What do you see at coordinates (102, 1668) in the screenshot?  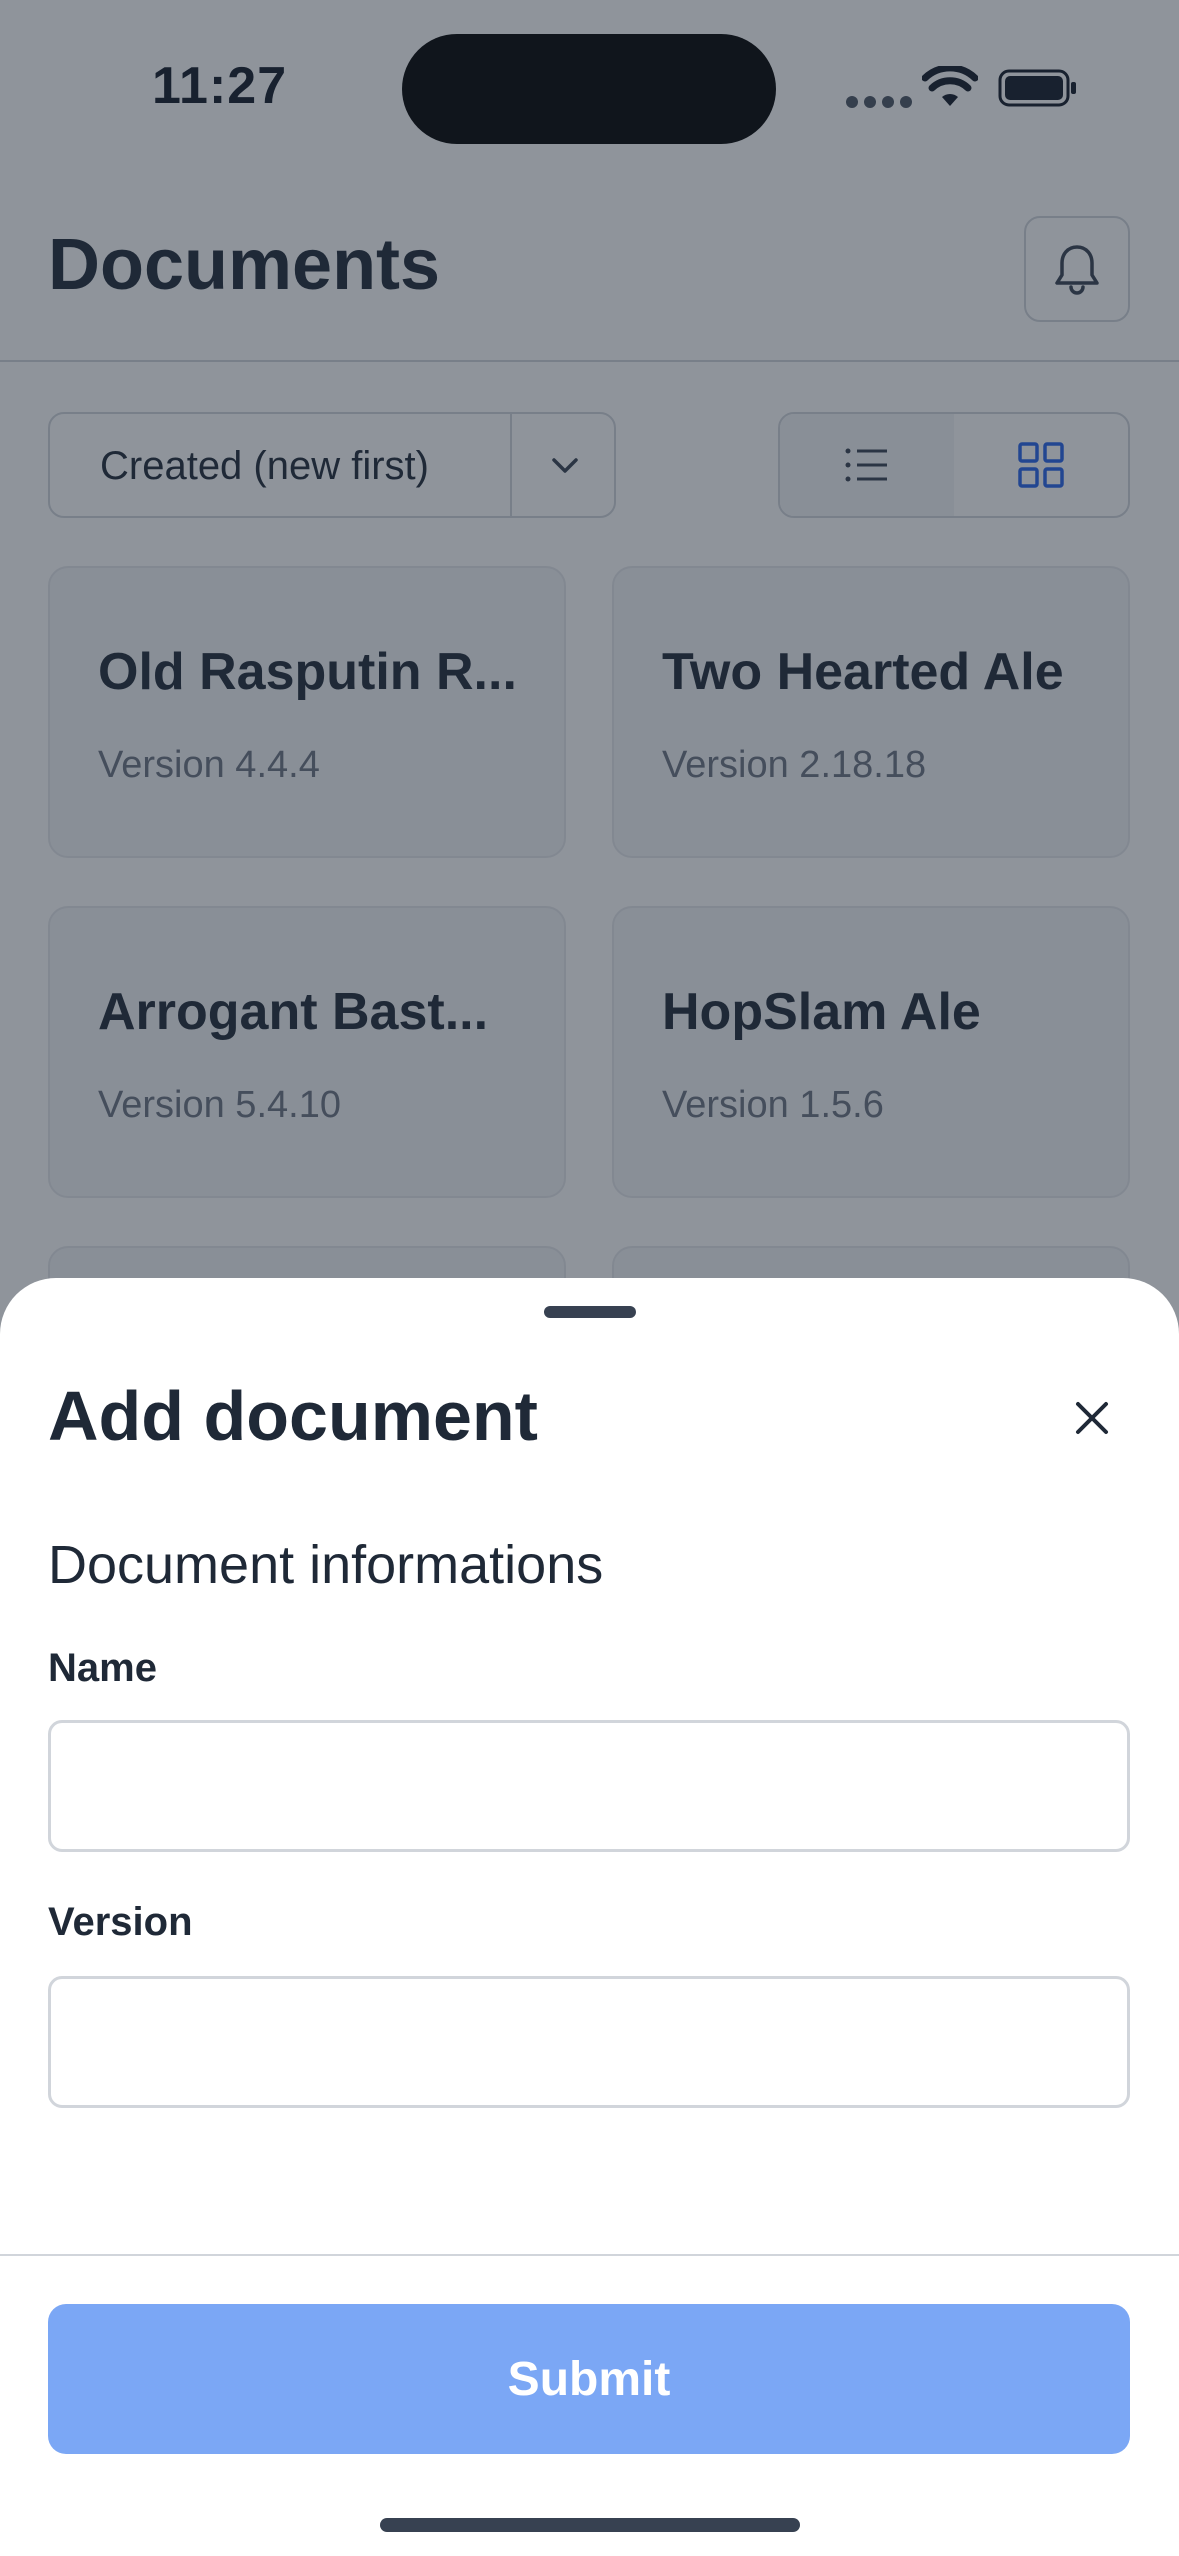 I see `name-label: Name` at bounding box center [102, 1668].